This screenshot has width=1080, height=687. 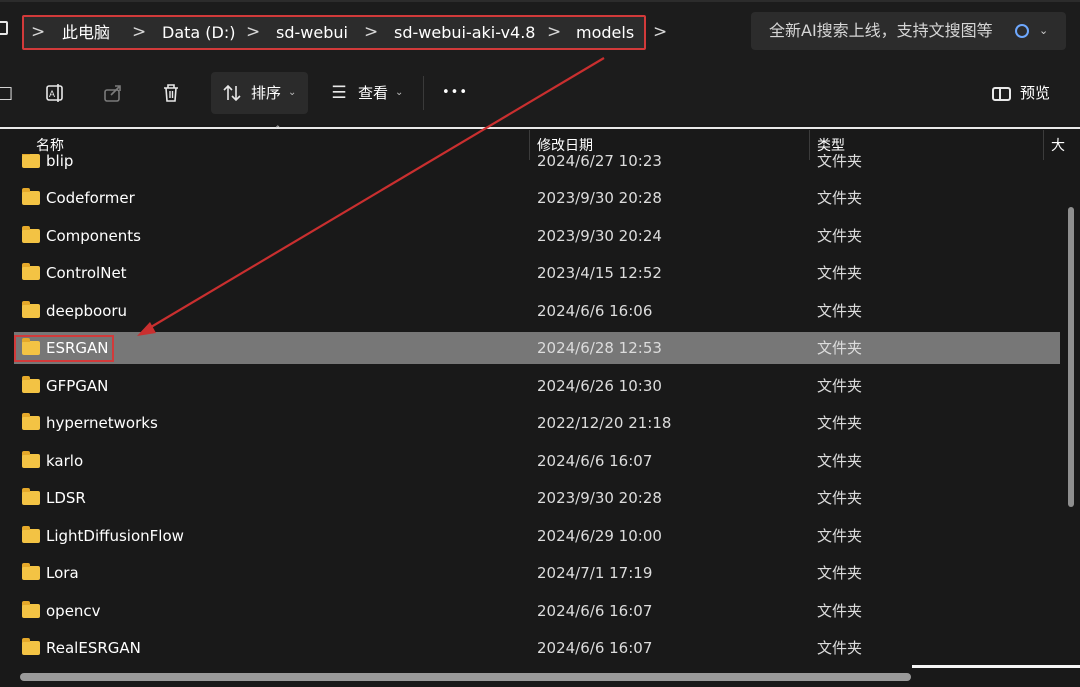 I want to click on list-item: Components 2023/9/30 20:24 文件夹, so click(x=537, y=236).